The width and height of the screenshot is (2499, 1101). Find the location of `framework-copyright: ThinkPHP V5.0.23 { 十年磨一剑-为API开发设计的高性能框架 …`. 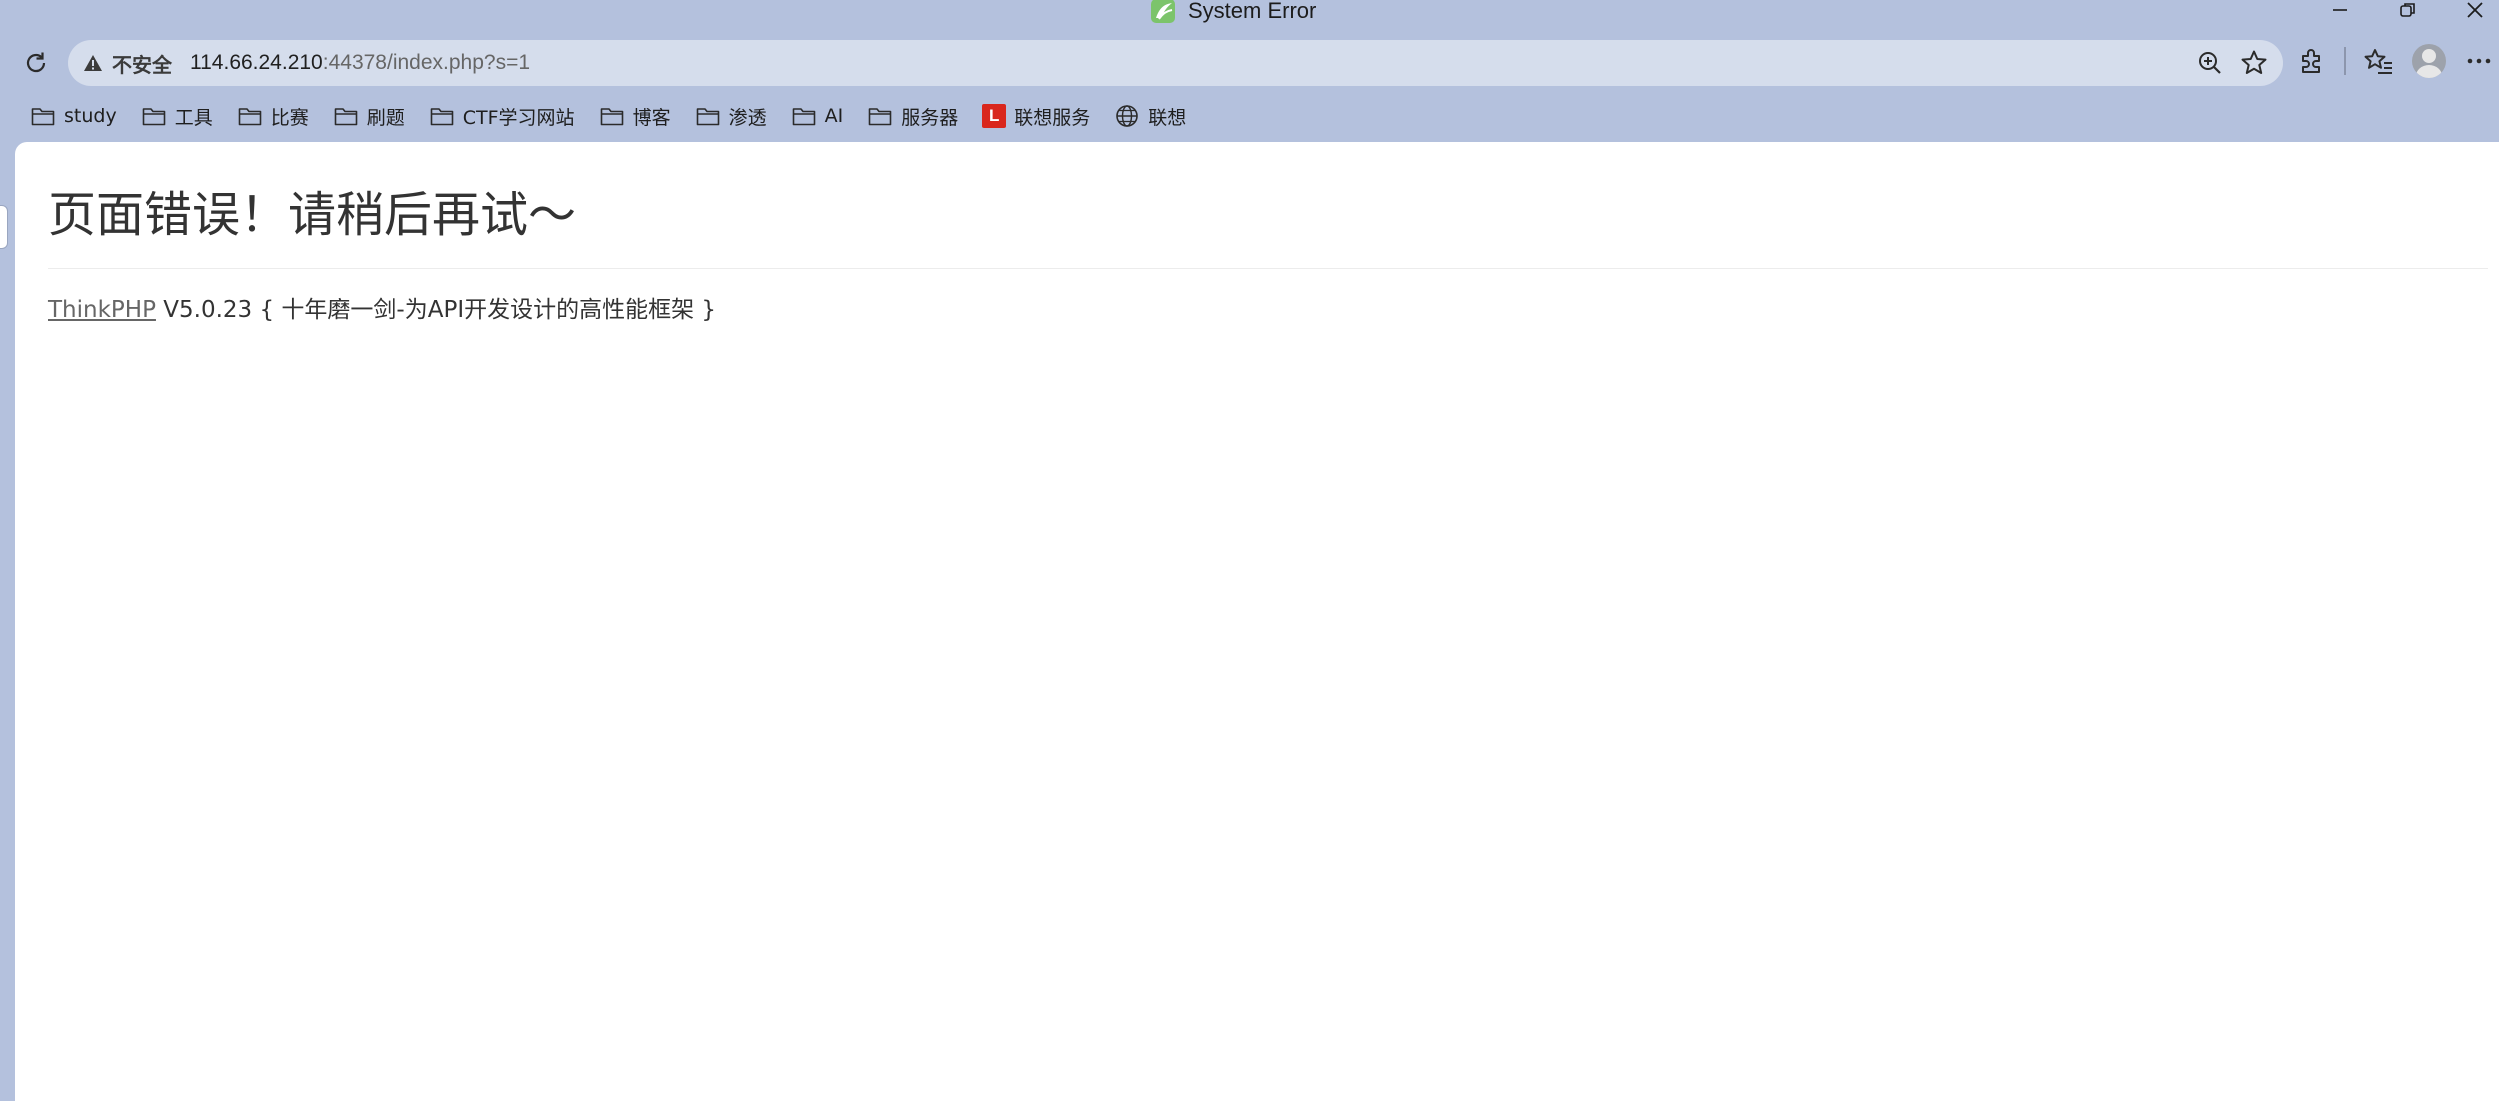

framework-copyright: ThinkPHP V5.0.23 { 十年磨一剑-为API开发设计的高性能框架 … is located at coordinates (382, 307).